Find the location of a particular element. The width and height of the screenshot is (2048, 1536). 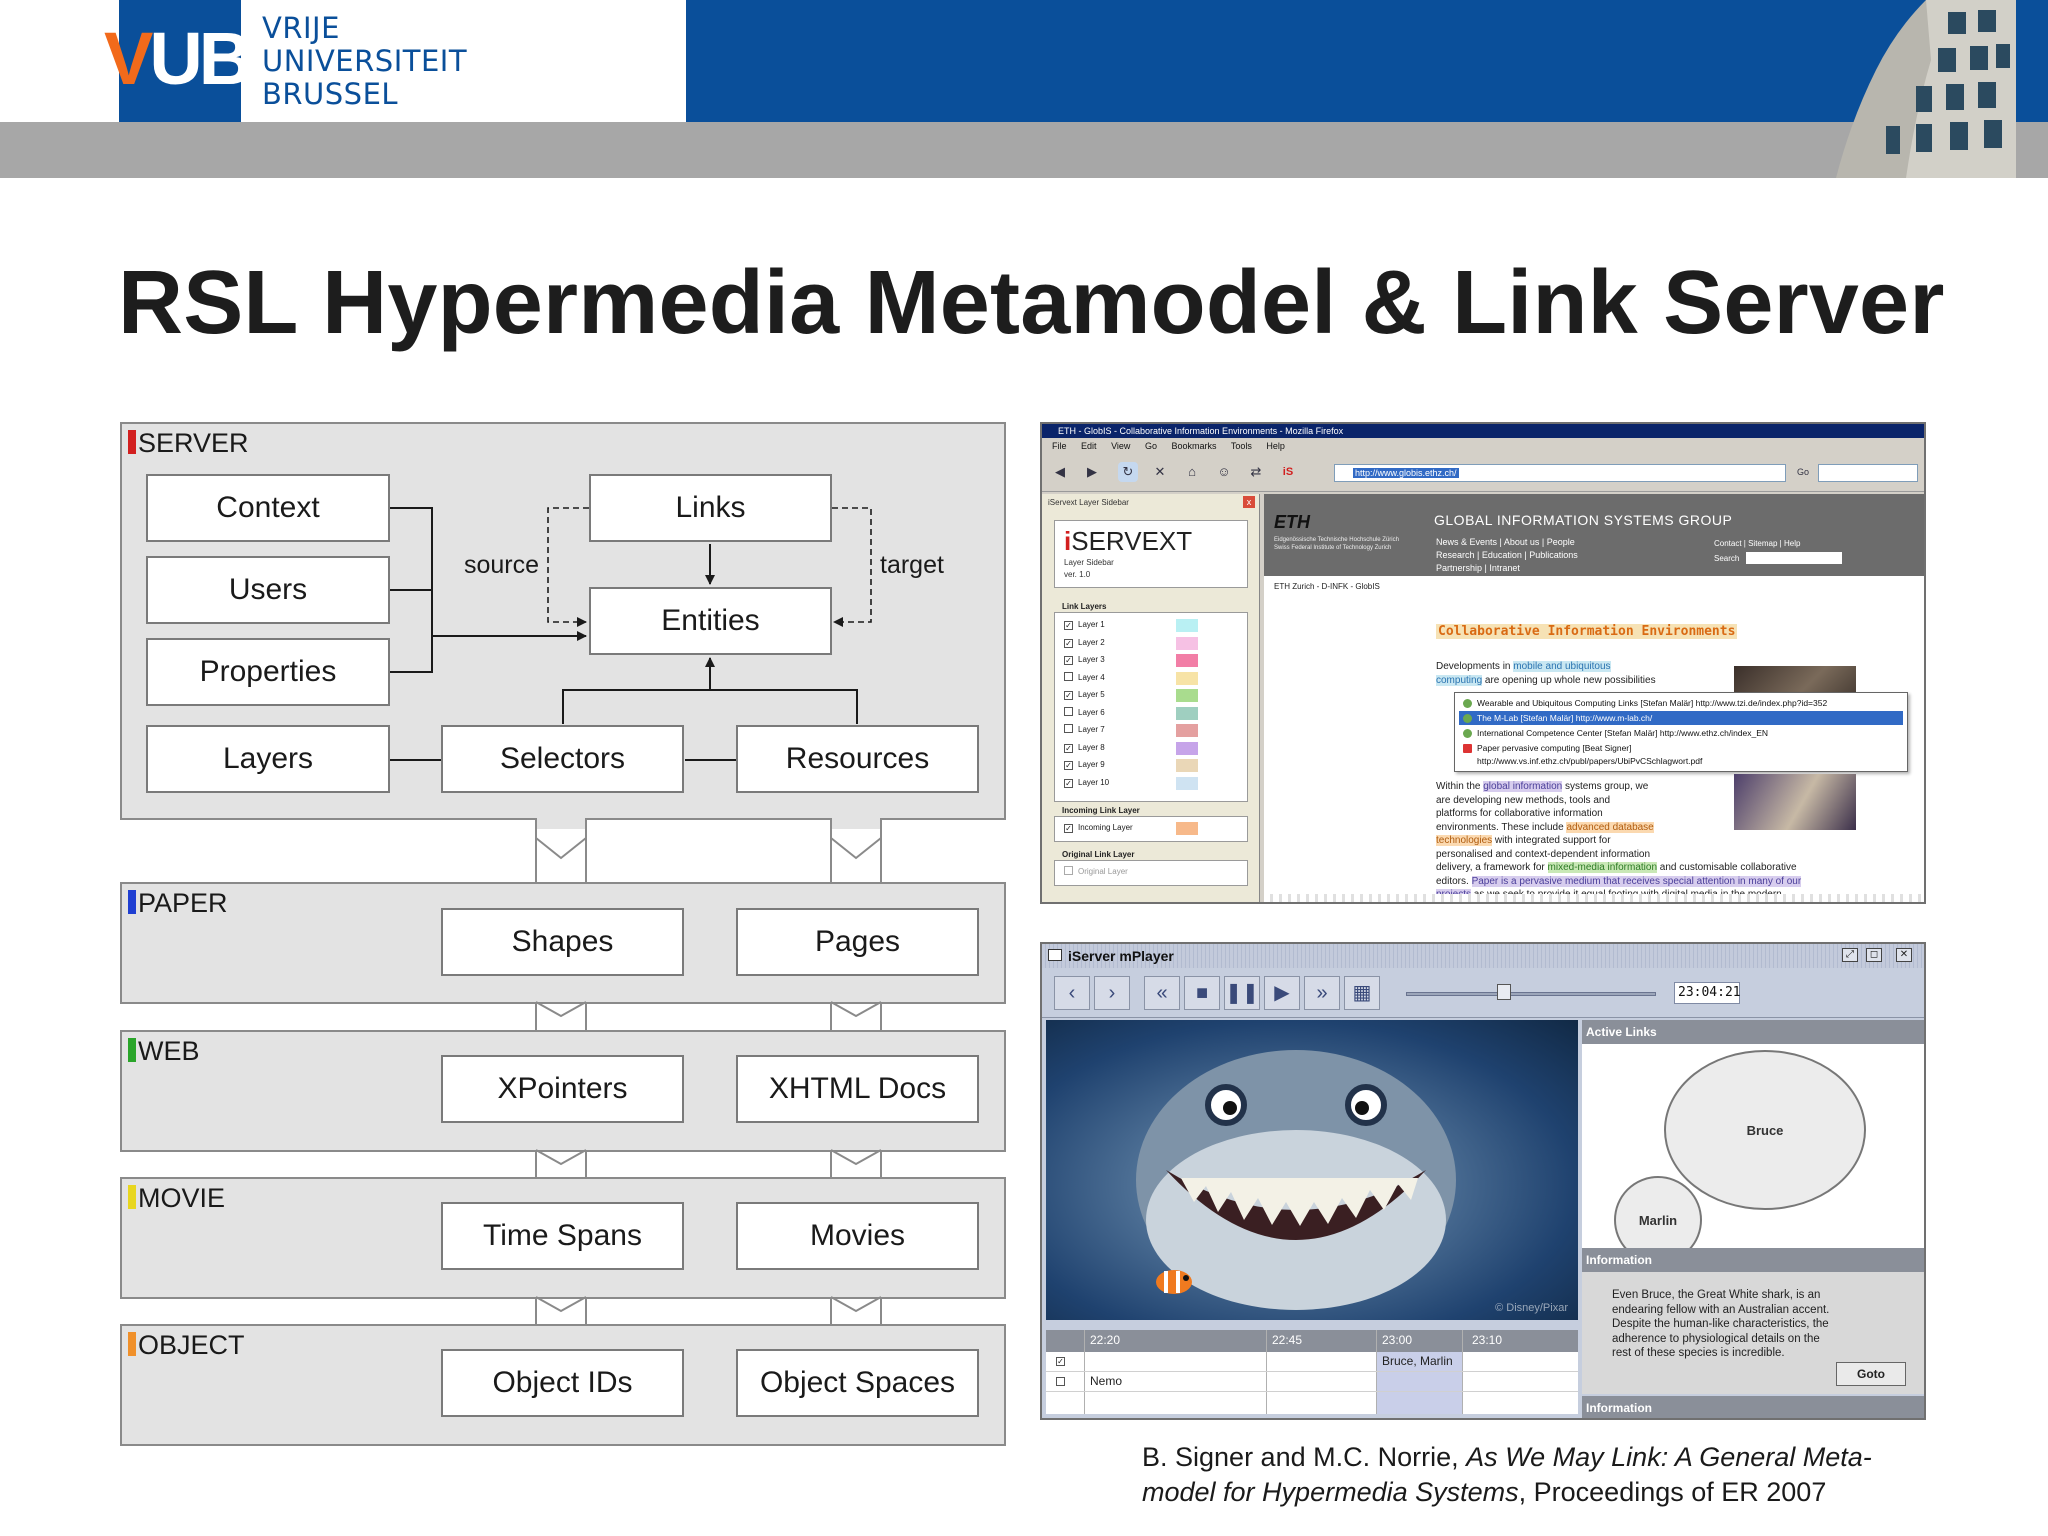

reload-icon: ↻ is located at coordinates (1128, 472).